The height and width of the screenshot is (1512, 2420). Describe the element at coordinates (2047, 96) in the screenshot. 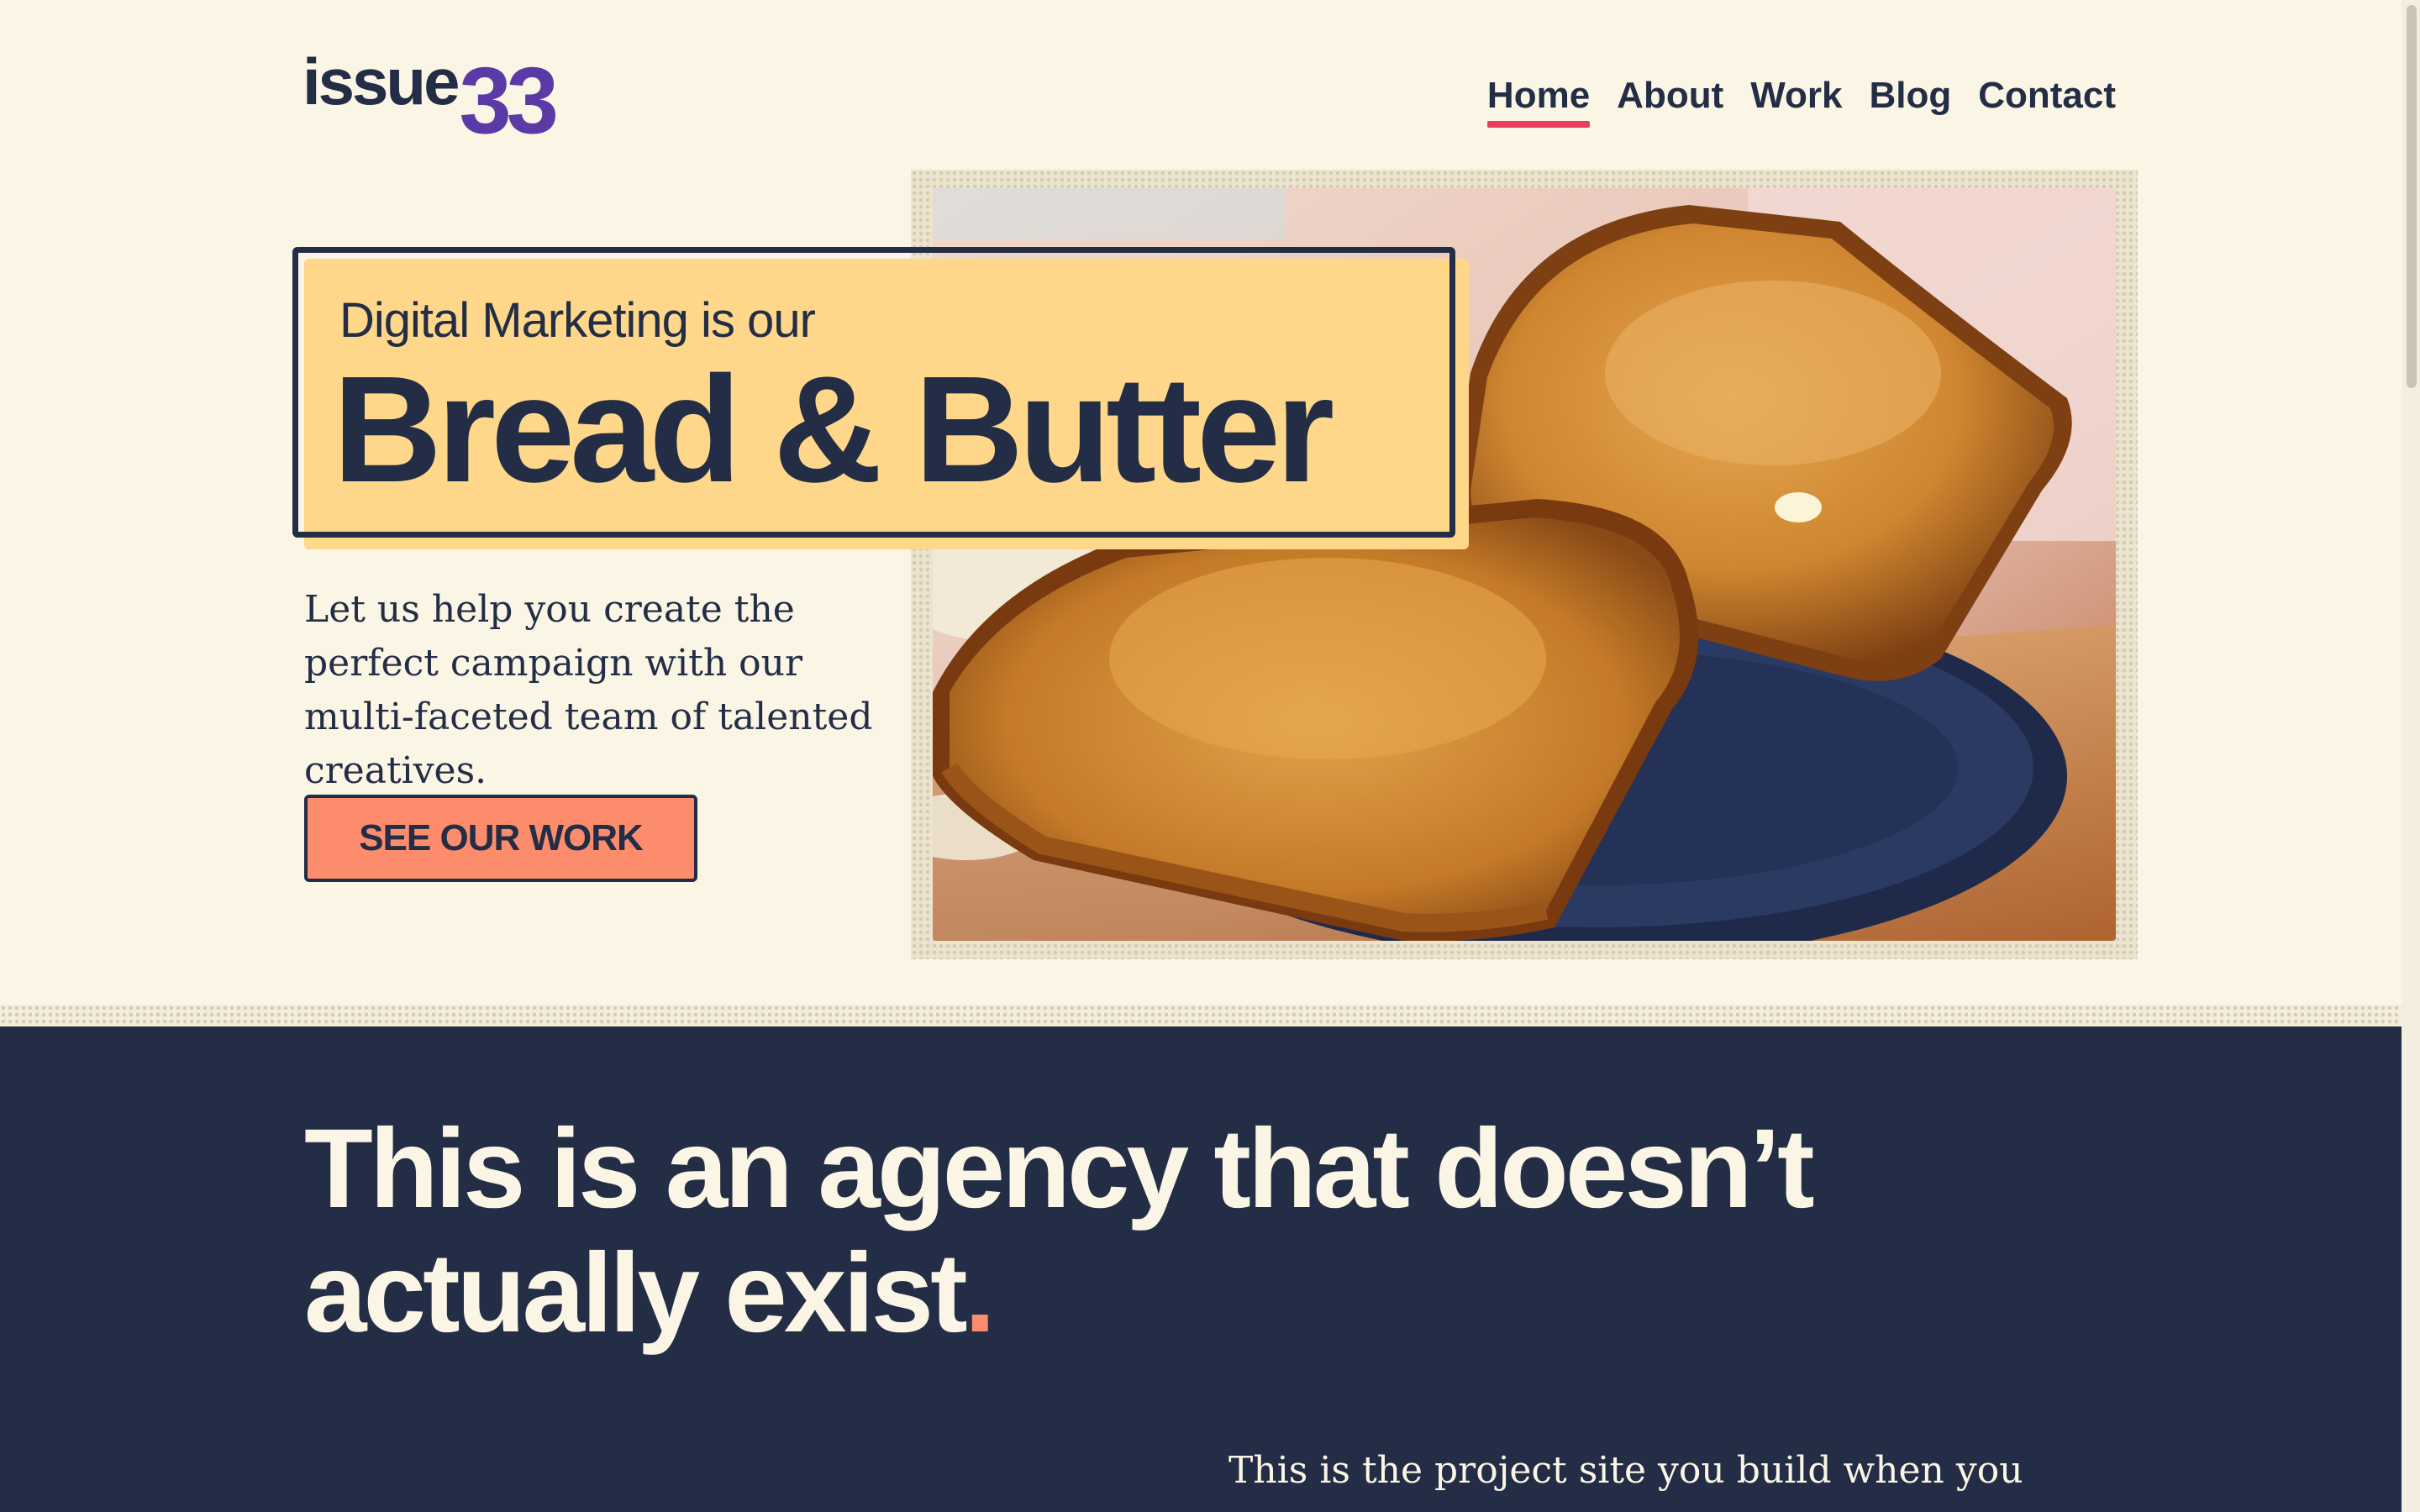

I see `nav-contact: Contact` at that location.